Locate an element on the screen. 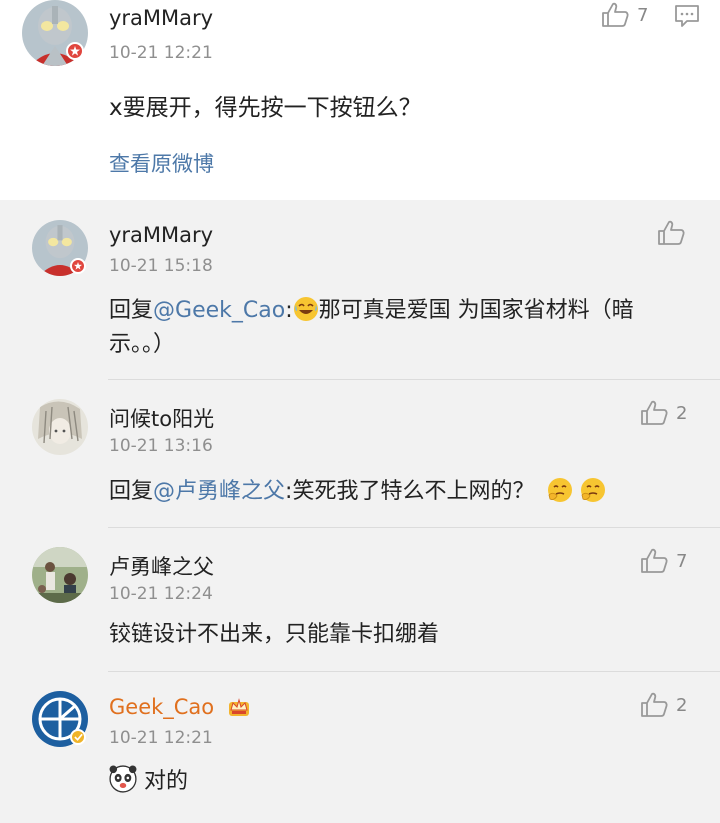 The width and height of the screenshot is (720, 823). reply-username: Geek_Cao is located at coordinates (180, 707).